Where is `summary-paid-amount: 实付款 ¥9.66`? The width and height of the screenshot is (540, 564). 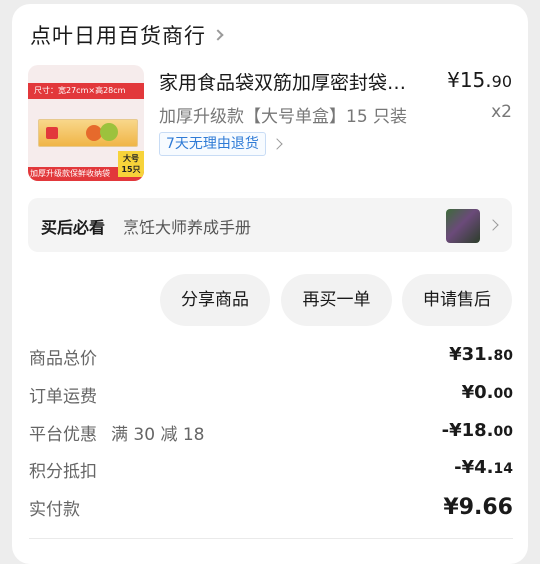 summary-paid-amount: 实付款 ¥9.66 is located at coordinates (271, 509).